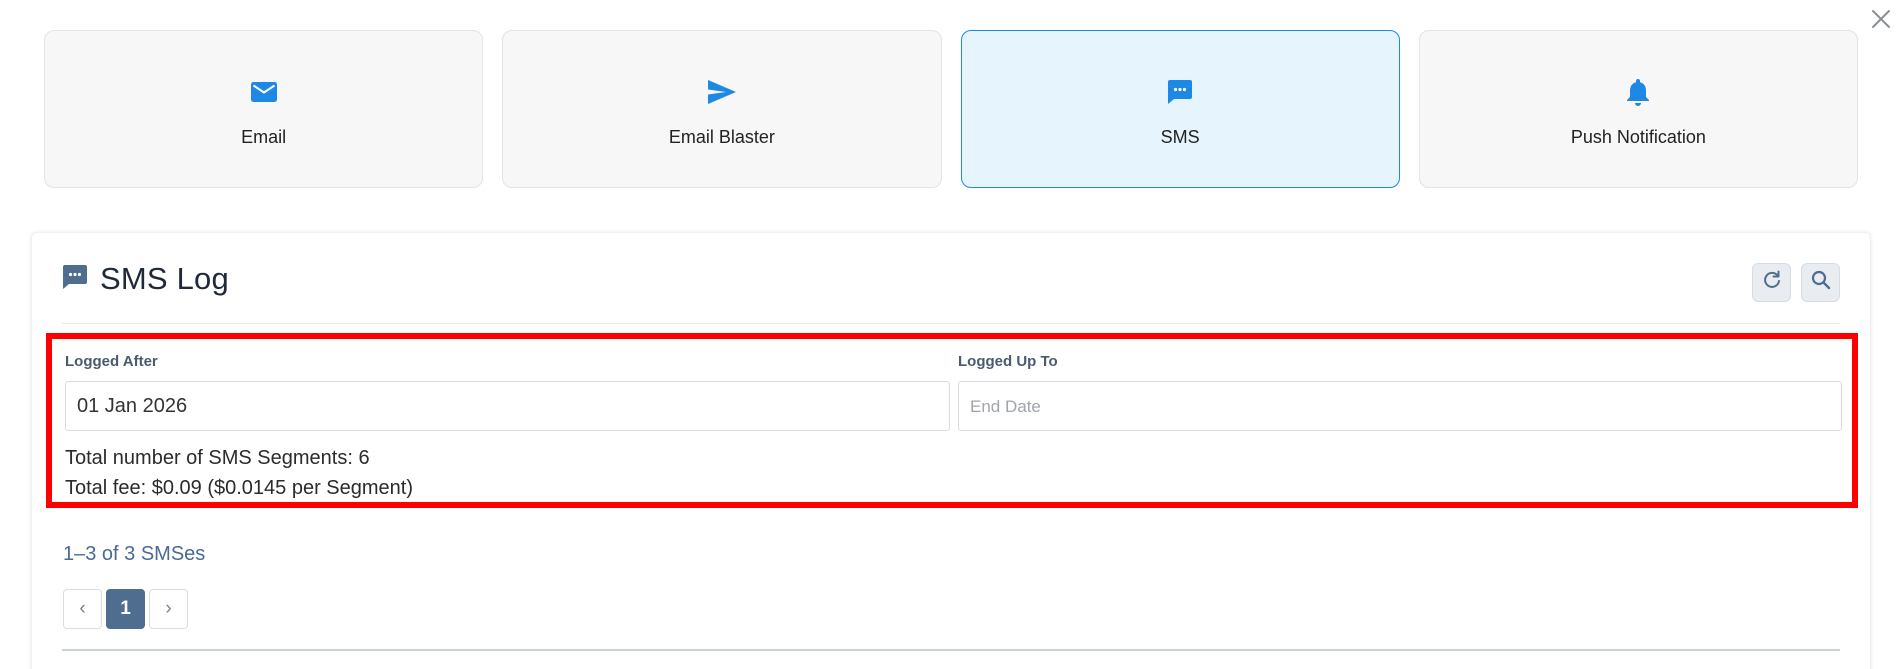 The image size is (1900, 669). What do you see at coordinates (1796, 282) in the screenshot?
I see `header-actions` at bounding box center [1796, 282].